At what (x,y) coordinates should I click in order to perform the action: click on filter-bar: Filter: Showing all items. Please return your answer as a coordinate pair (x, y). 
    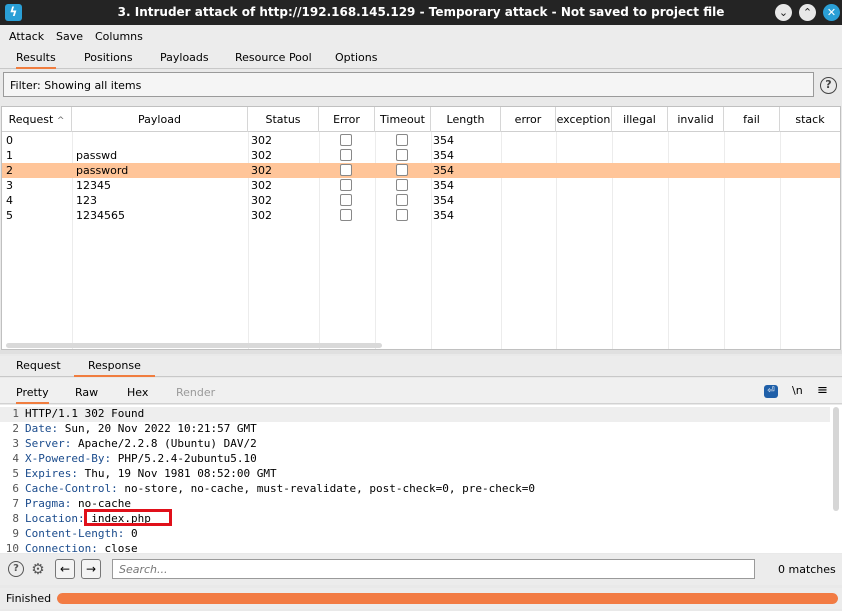
    Looking at the image, I should click on (408, 84).